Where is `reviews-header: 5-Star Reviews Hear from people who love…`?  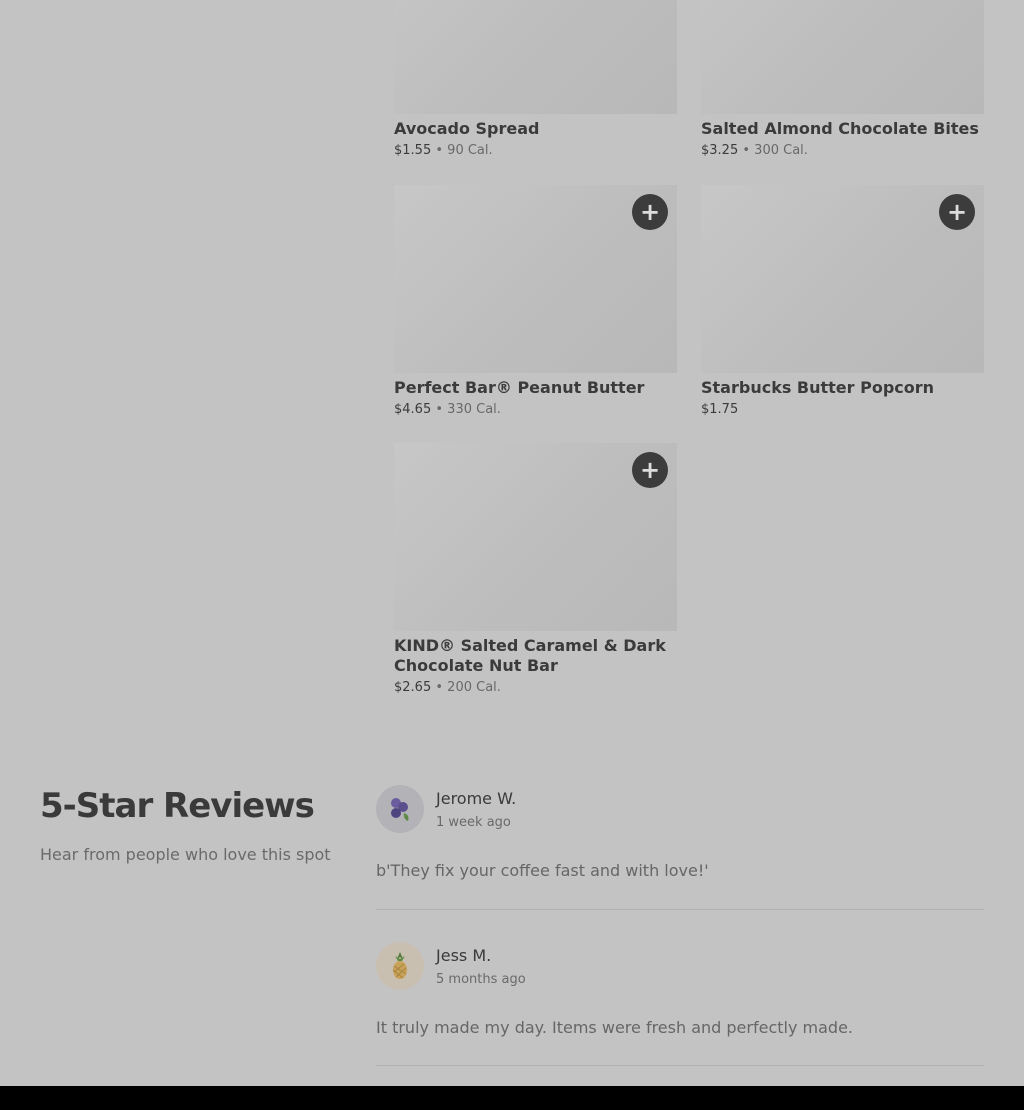 reviews-header: 5-Star Reviews Hear from people who love… is located at coordinates (190, 823).